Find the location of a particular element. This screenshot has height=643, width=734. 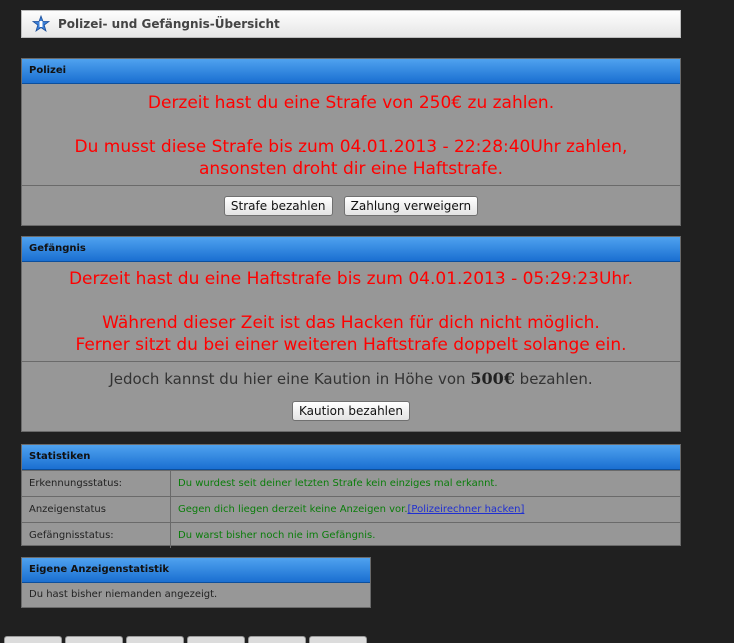

page-header: Polizei- und Gefängnis-Übersicht is located at coordinates (351, 24).